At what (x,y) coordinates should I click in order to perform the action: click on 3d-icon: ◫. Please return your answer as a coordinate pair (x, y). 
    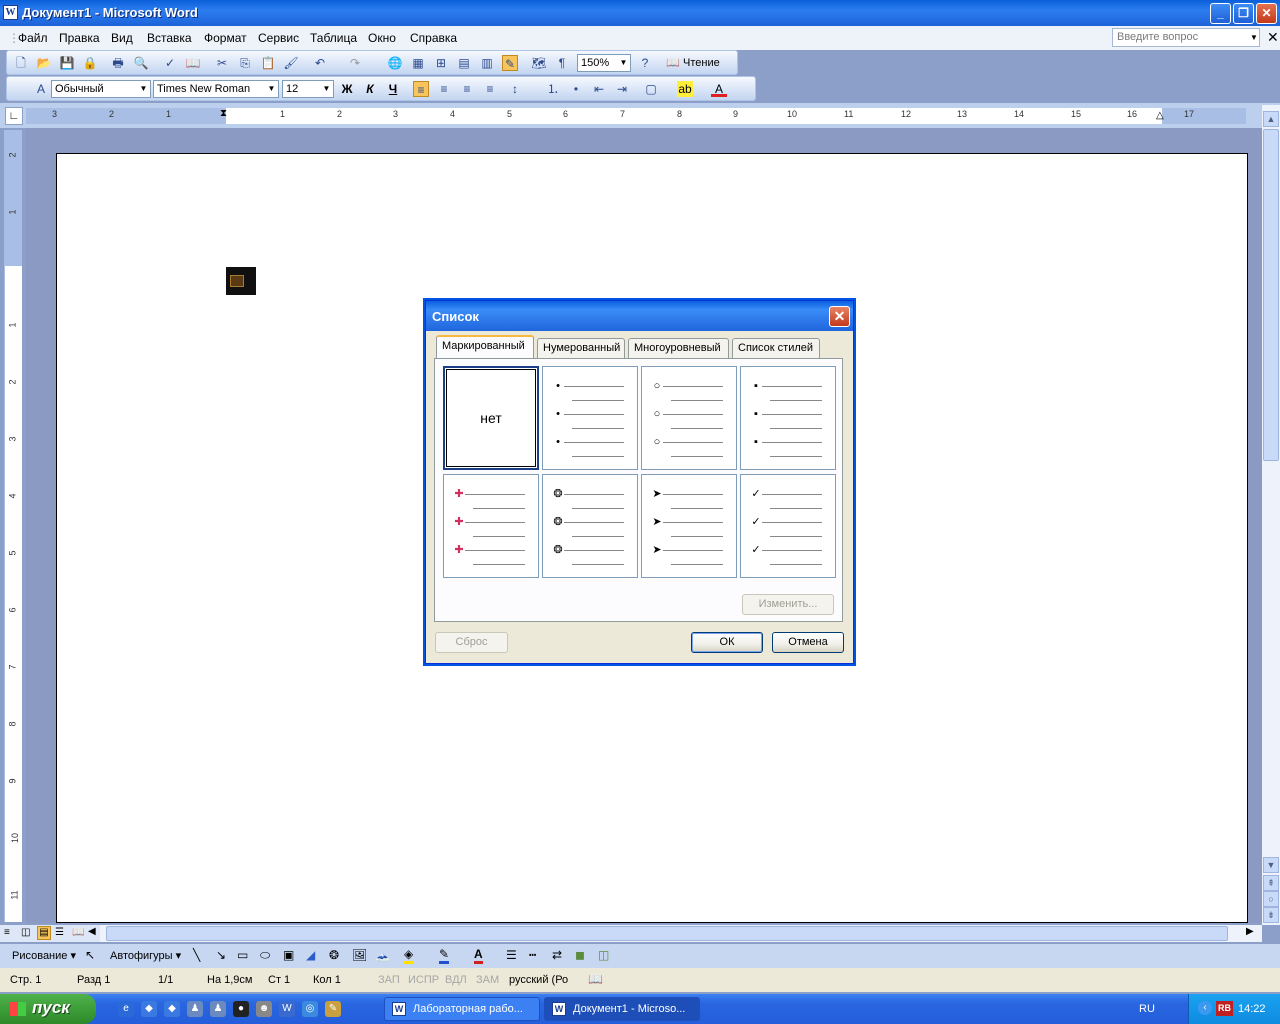
    Looking at the image, I should click on (603, 955).